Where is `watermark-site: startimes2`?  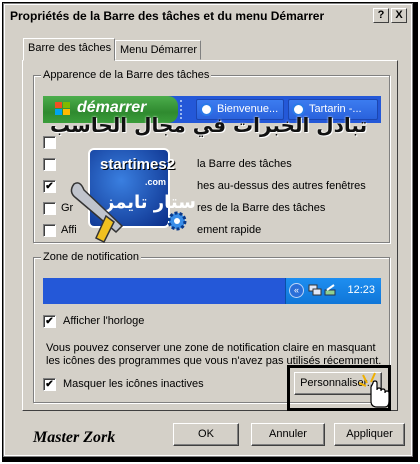 watermark-site: startimes2 is located at coordinates (138, 164).